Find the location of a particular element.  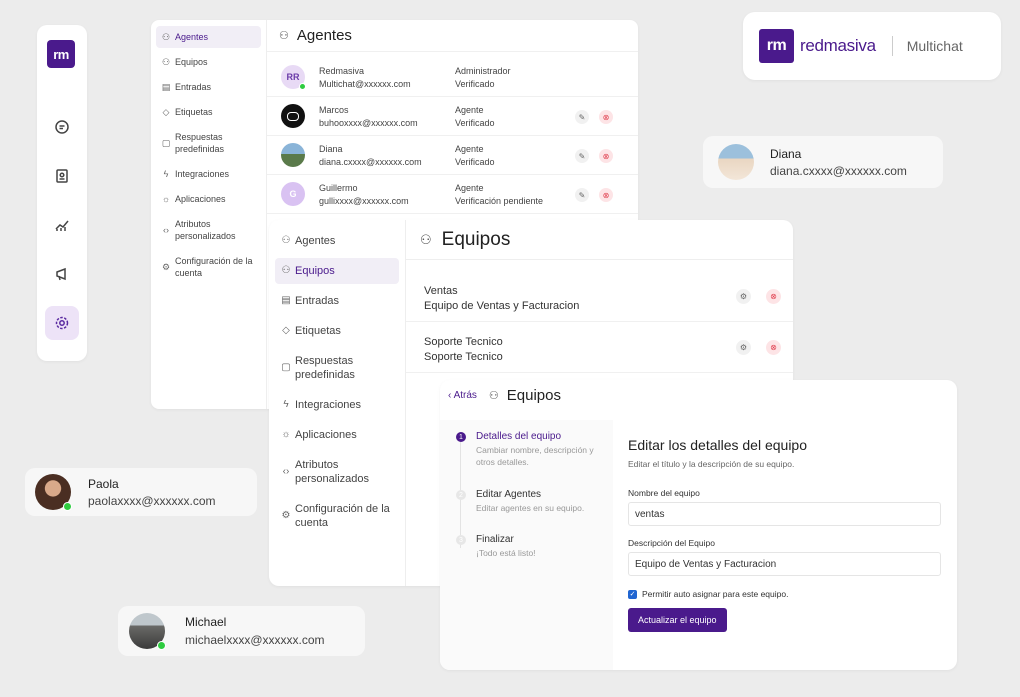

avatar: RR is located at coordinates (293, 77).